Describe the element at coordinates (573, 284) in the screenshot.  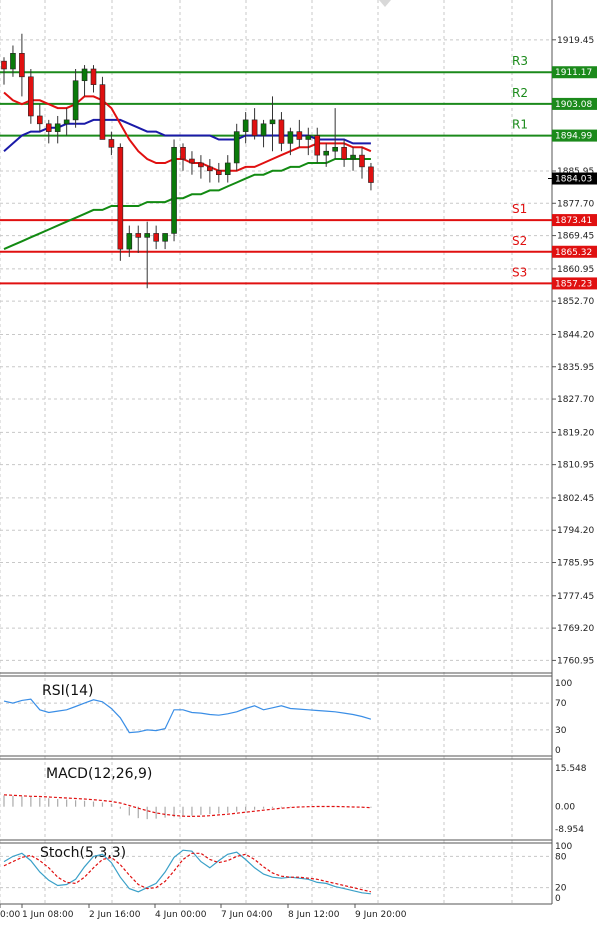
I see `level-value-s3: 1857.23` at that location.